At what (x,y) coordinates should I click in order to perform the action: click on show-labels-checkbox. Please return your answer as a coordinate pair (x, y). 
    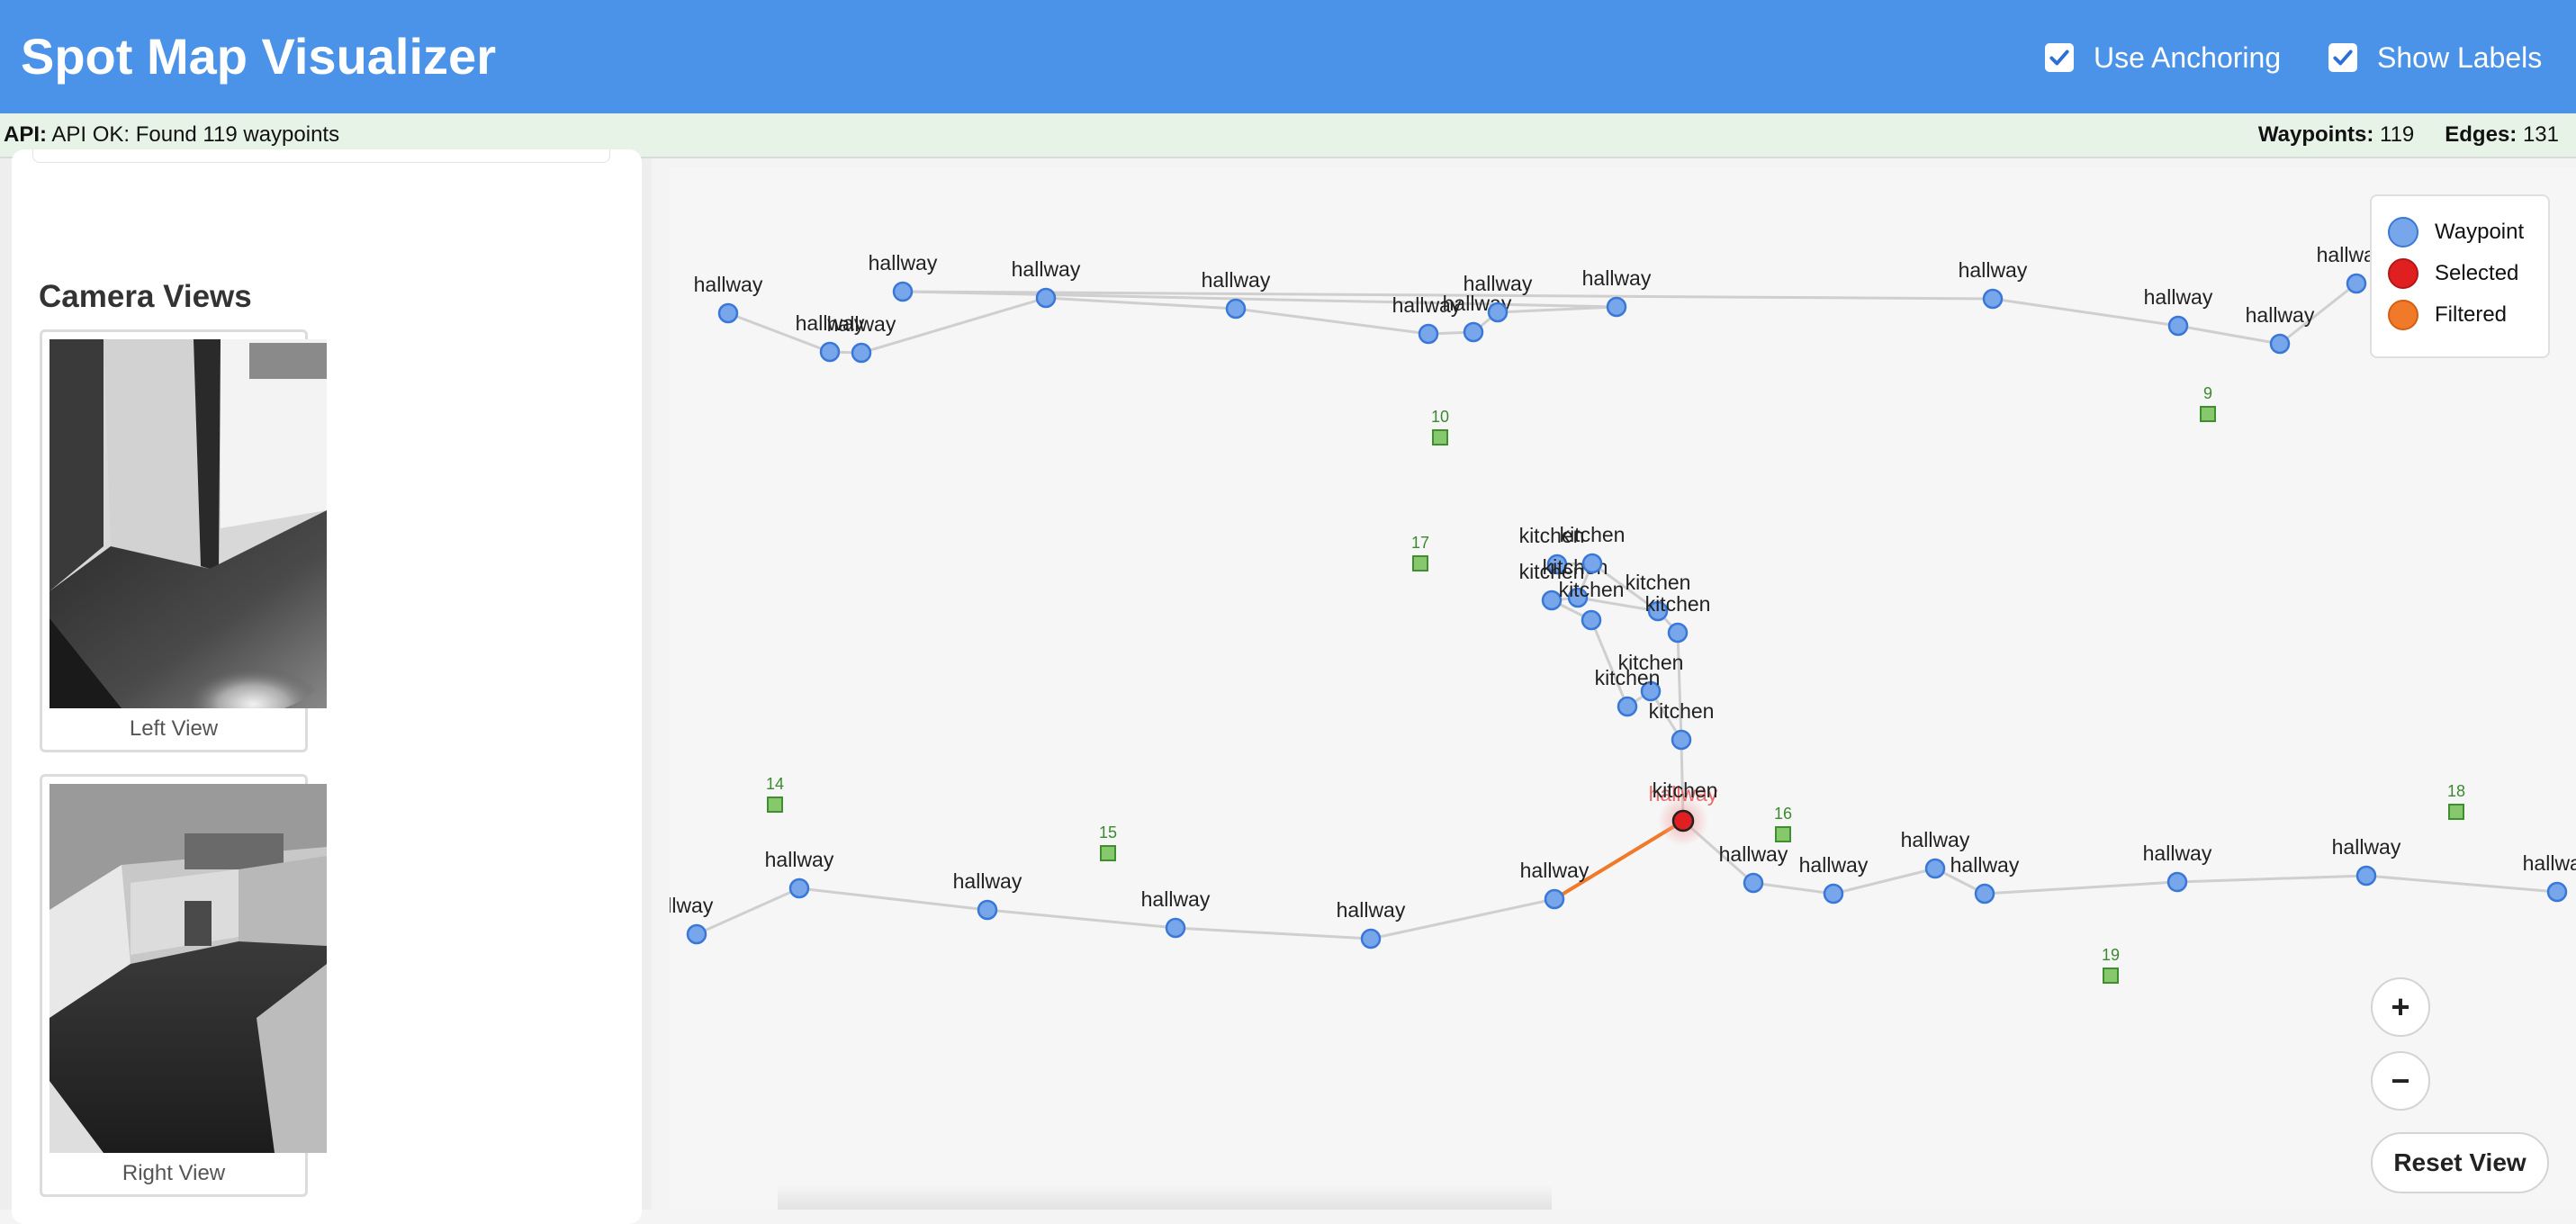
    Looking at the image, I should click on (2342, 58).